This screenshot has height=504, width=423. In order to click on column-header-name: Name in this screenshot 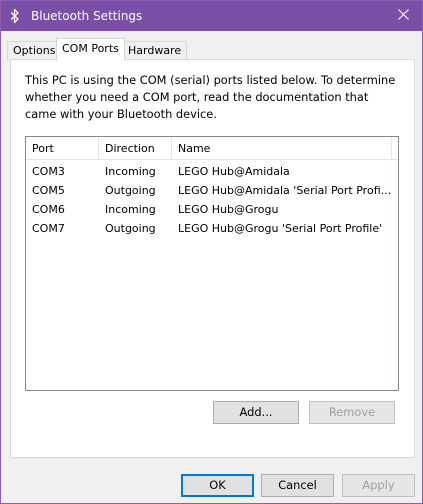, I will do `click(282, 148)`.